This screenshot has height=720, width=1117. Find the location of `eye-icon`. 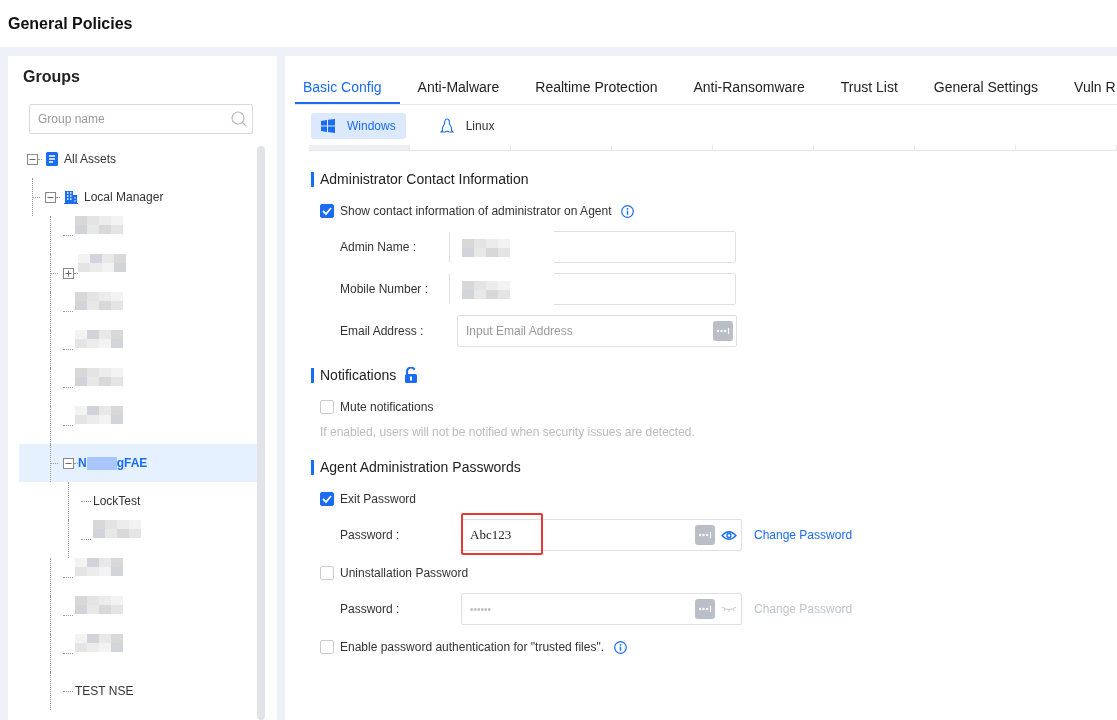

eye-icon is located at coordinates (729, 535).